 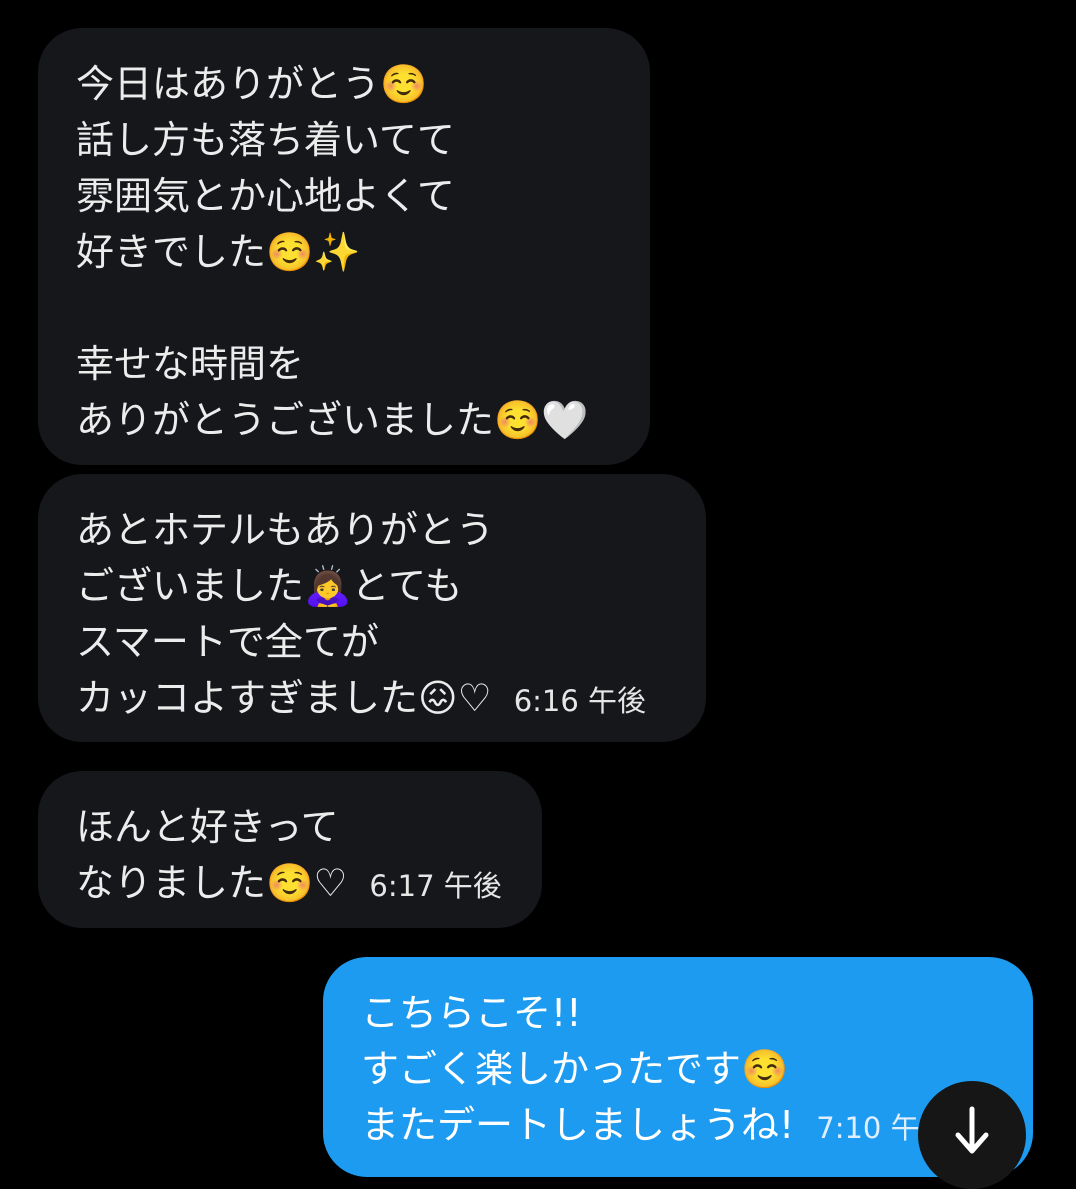 What do you see at coordinates (190, 364) in the screenshot?
I see `message-line: 幸せな時間を` at bounding box center [190, 364].